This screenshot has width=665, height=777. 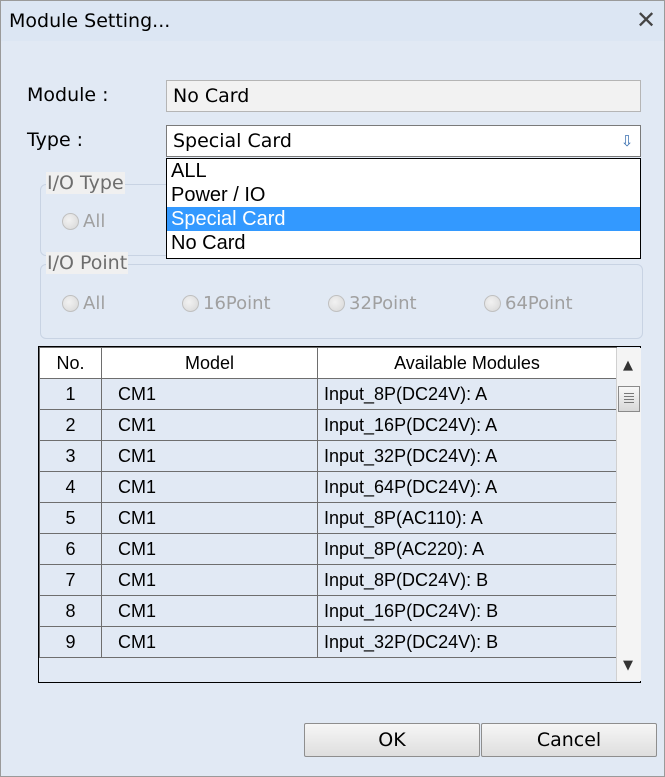 I want to click on row-available-module: Input_8P(DC24V): A, so click(x=467, y=394).